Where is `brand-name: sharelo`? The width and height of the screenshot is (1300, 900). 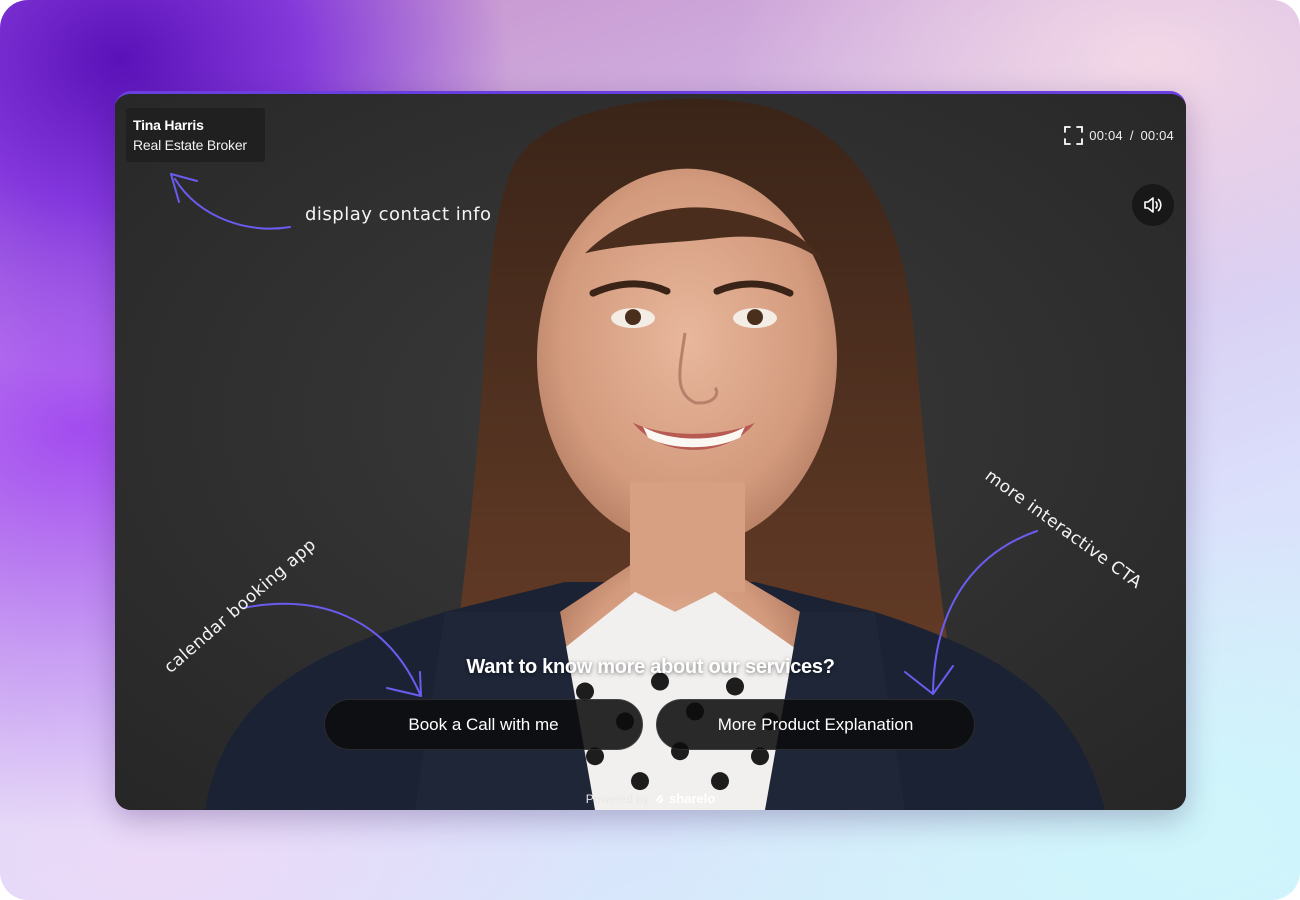 brand-name: sharelo is located at coordinates (692, 798).